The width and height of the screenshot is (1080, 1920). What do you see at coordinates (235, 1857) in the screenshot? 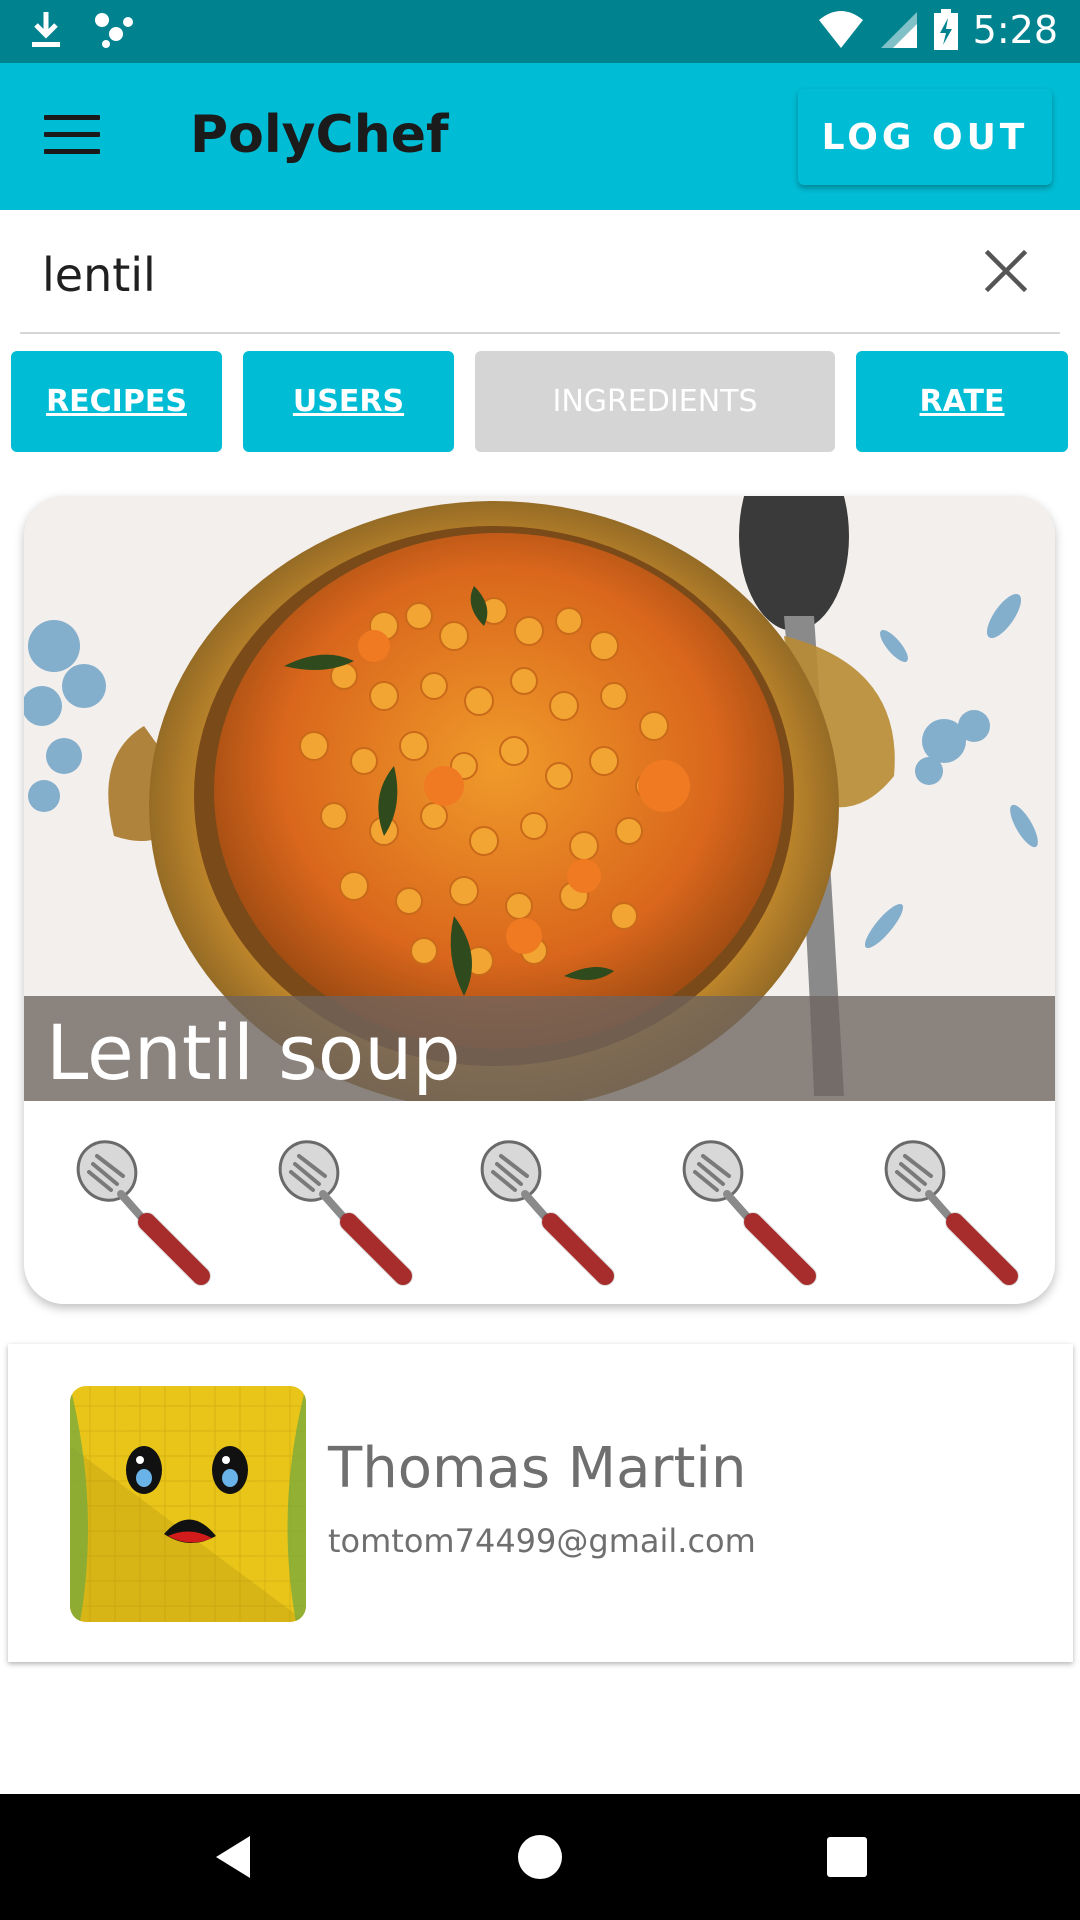
I see `back-icon` at bounding box center [235, 1857].